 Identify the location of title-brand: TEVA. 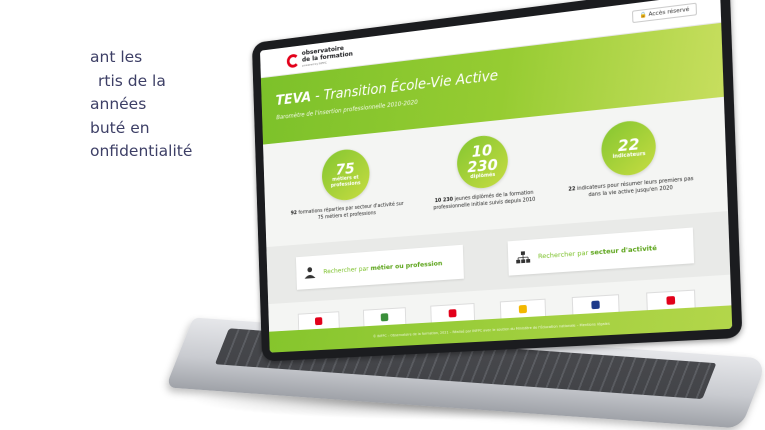
(293, 99).